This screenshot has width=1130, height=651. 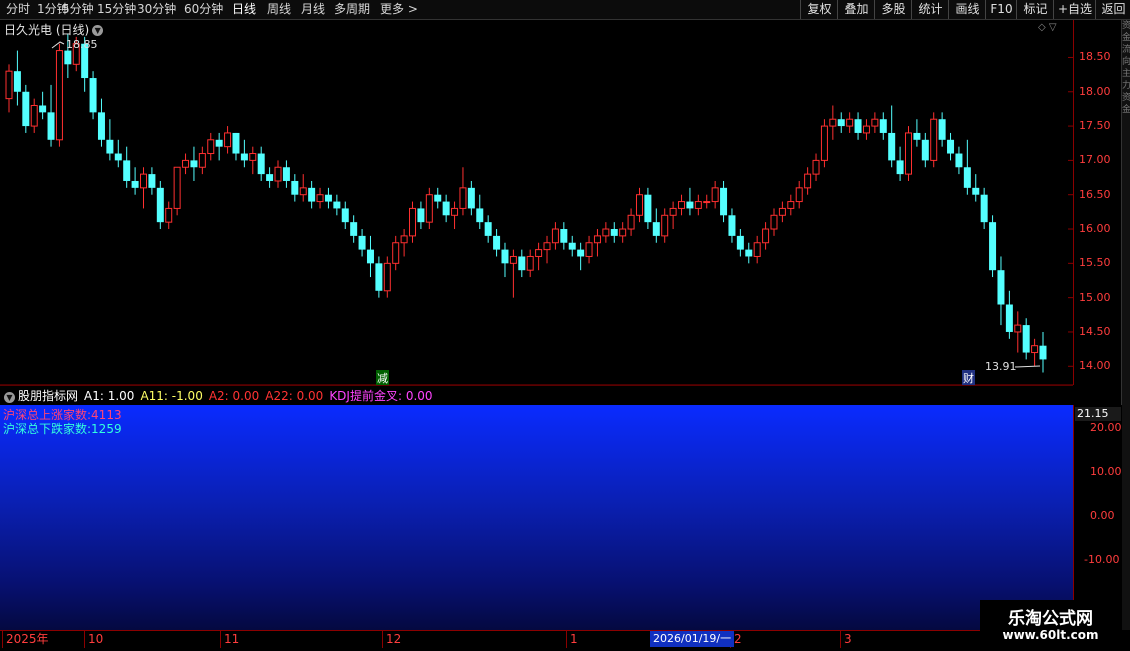 I want to click on price-tick: 14.50, so click(x=1095, y=331).